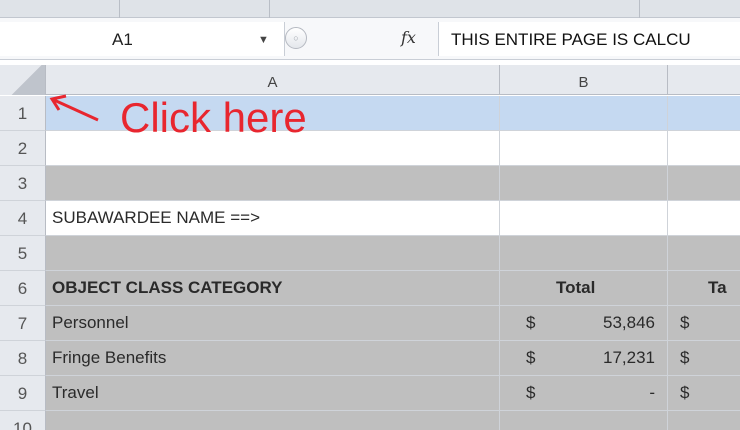 Image resolution: width=740 pixels, height=430 pixels. What do you see at coordinates (370, 113) in the screenshot?
I see `sheet-row: 1` at bounding box center [370, 113].